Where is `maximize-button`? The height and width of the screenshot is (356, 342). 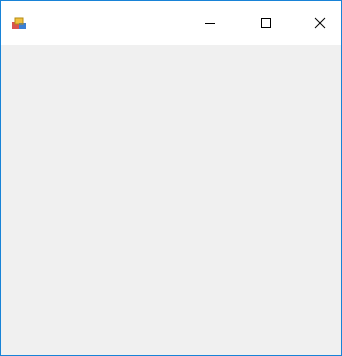 maximize-button is located at coordinates (266, 23).